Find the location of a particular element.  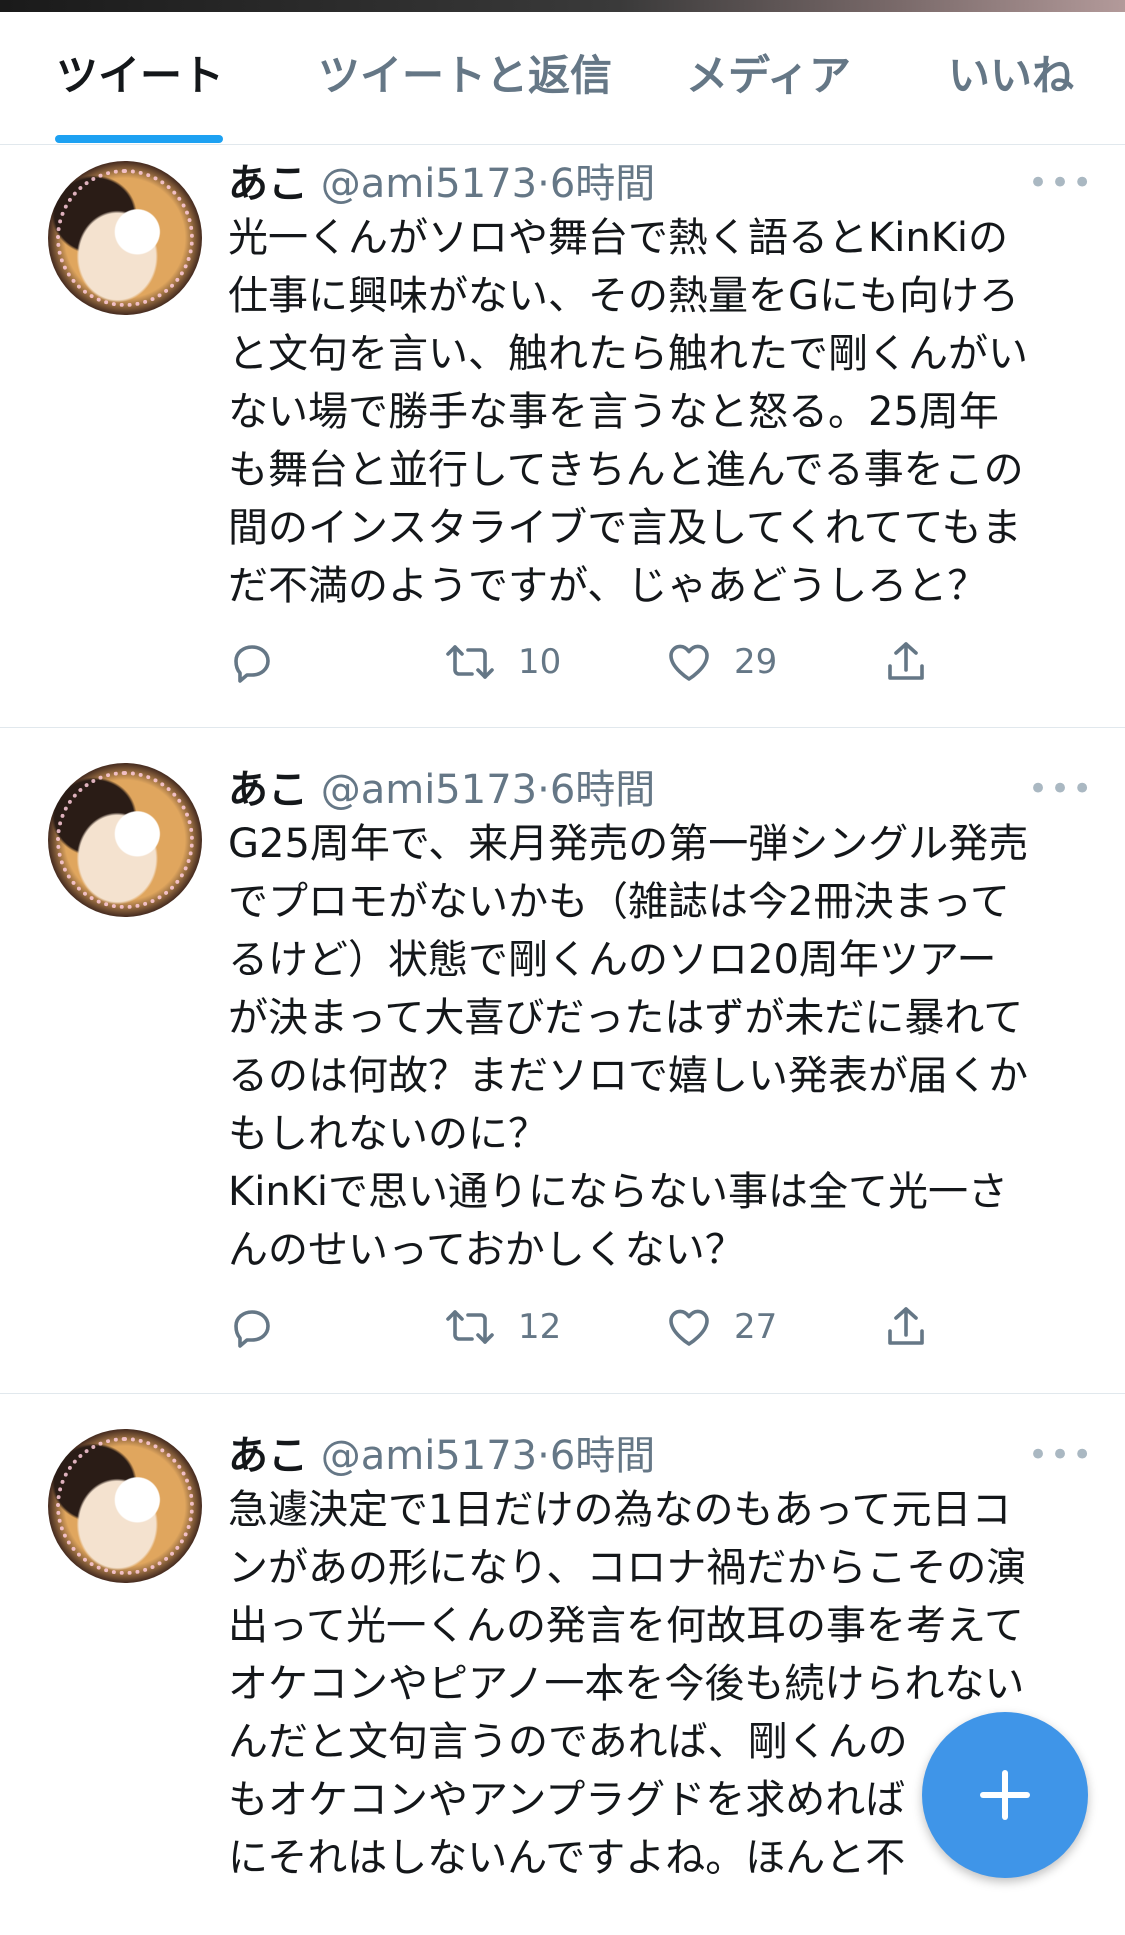

like-button: 29 is located at coordinates (720, 662).